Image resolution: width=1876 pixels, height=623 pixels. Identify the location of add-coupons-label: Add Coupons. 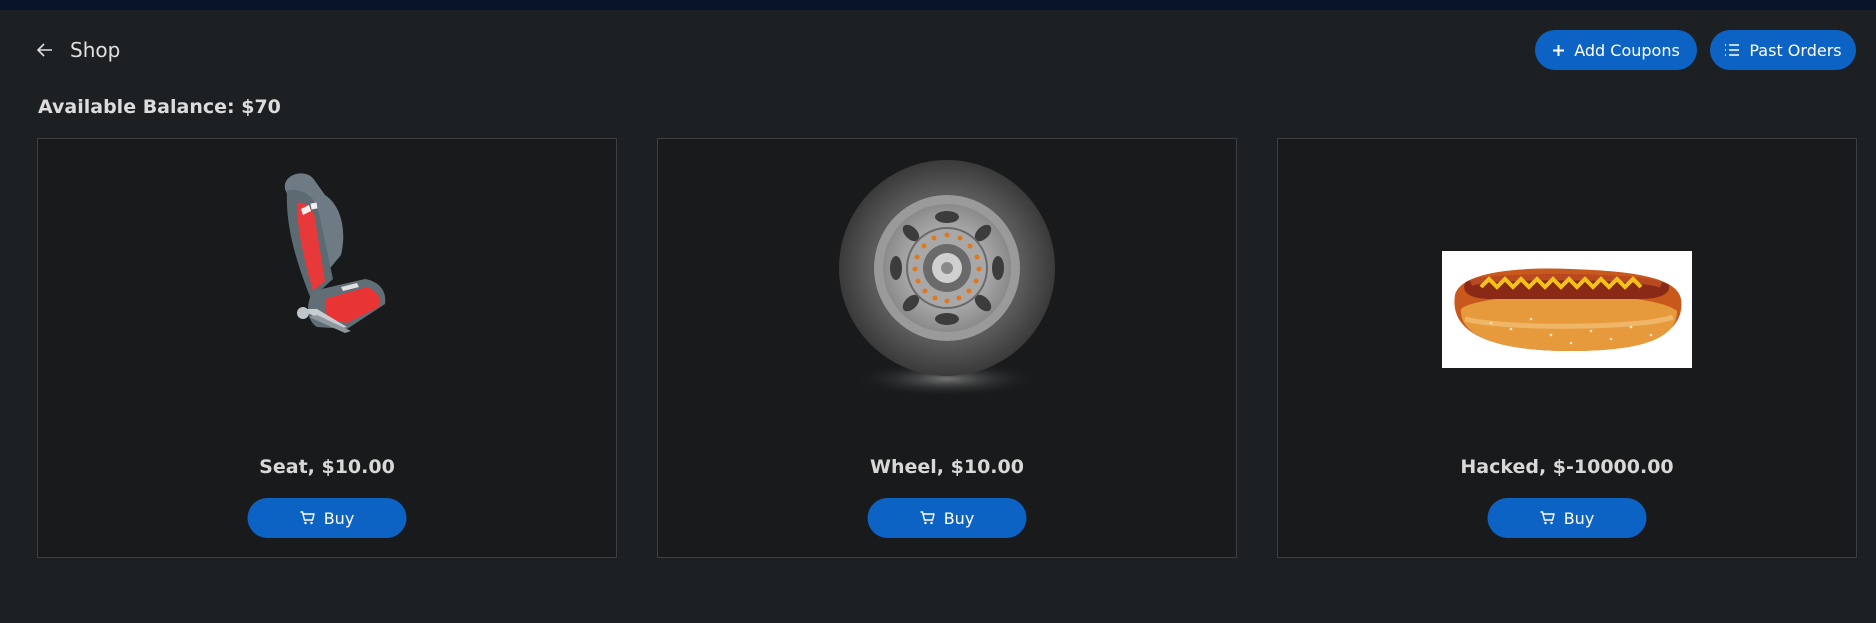
(1627, 50).